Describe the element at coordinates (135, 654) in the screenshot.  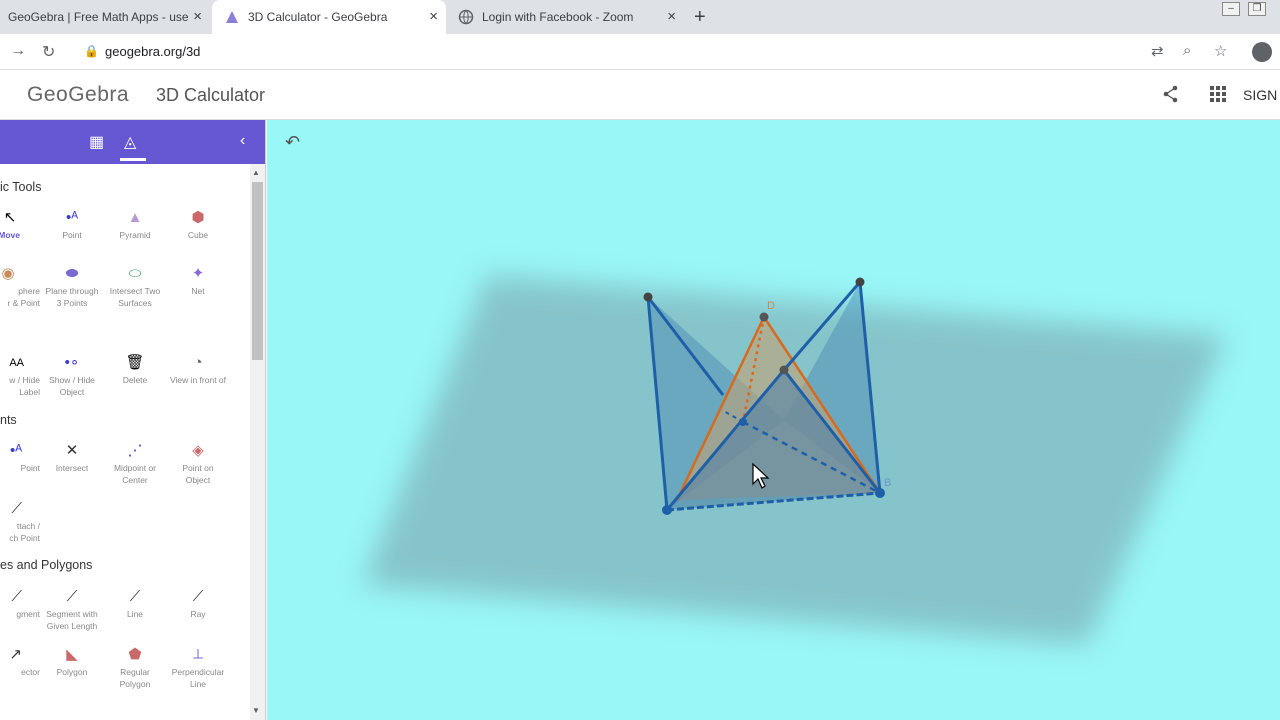
I see `regular-polygon-icon: ⬟` at that location.